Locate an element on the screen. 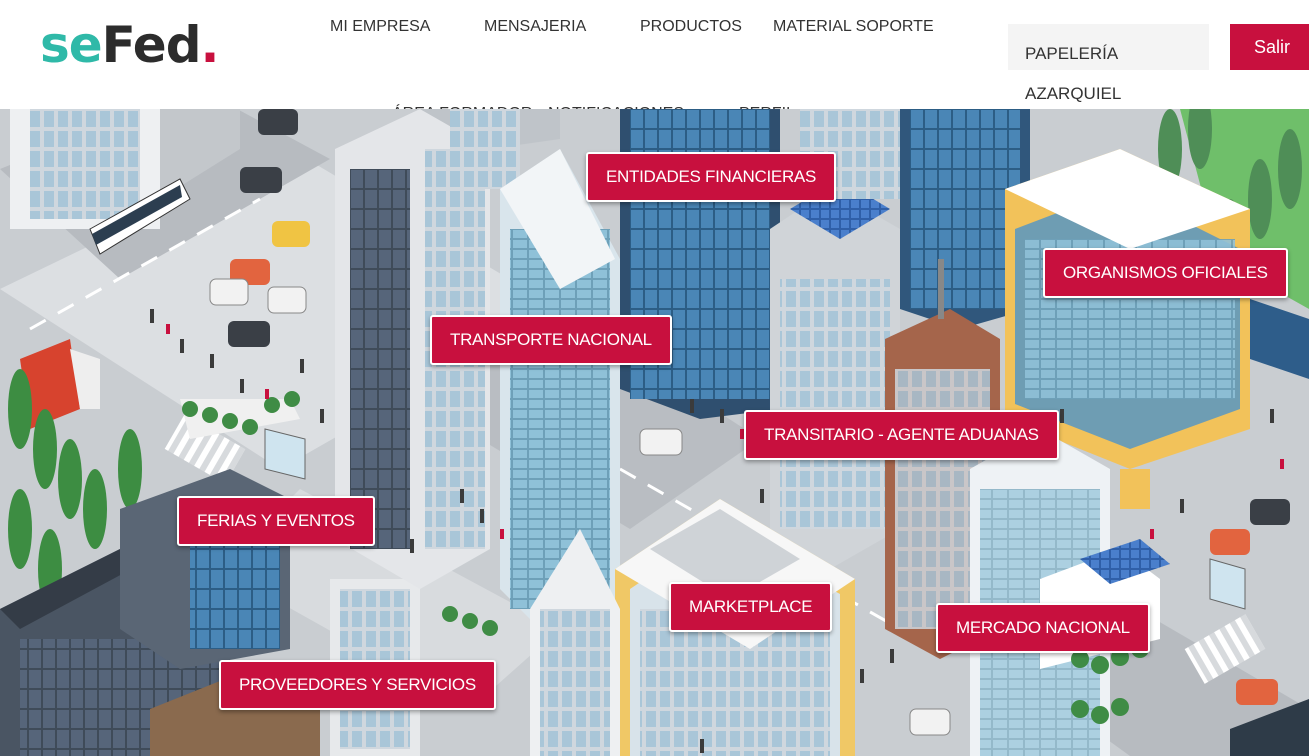 This screenshot has height=756, width=1309. nav-area-formador: ÁREA FORMADOR is located at coordinates (462, 104).